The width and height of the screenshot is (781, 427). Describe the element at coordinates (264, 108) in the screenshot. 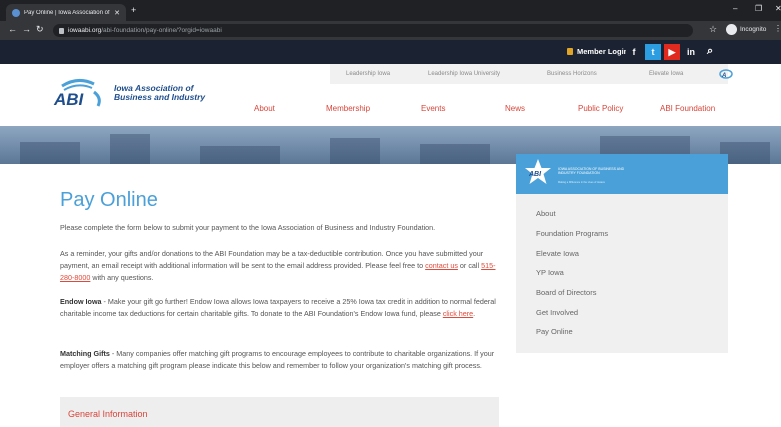

I see `nav-about: About` at that location.